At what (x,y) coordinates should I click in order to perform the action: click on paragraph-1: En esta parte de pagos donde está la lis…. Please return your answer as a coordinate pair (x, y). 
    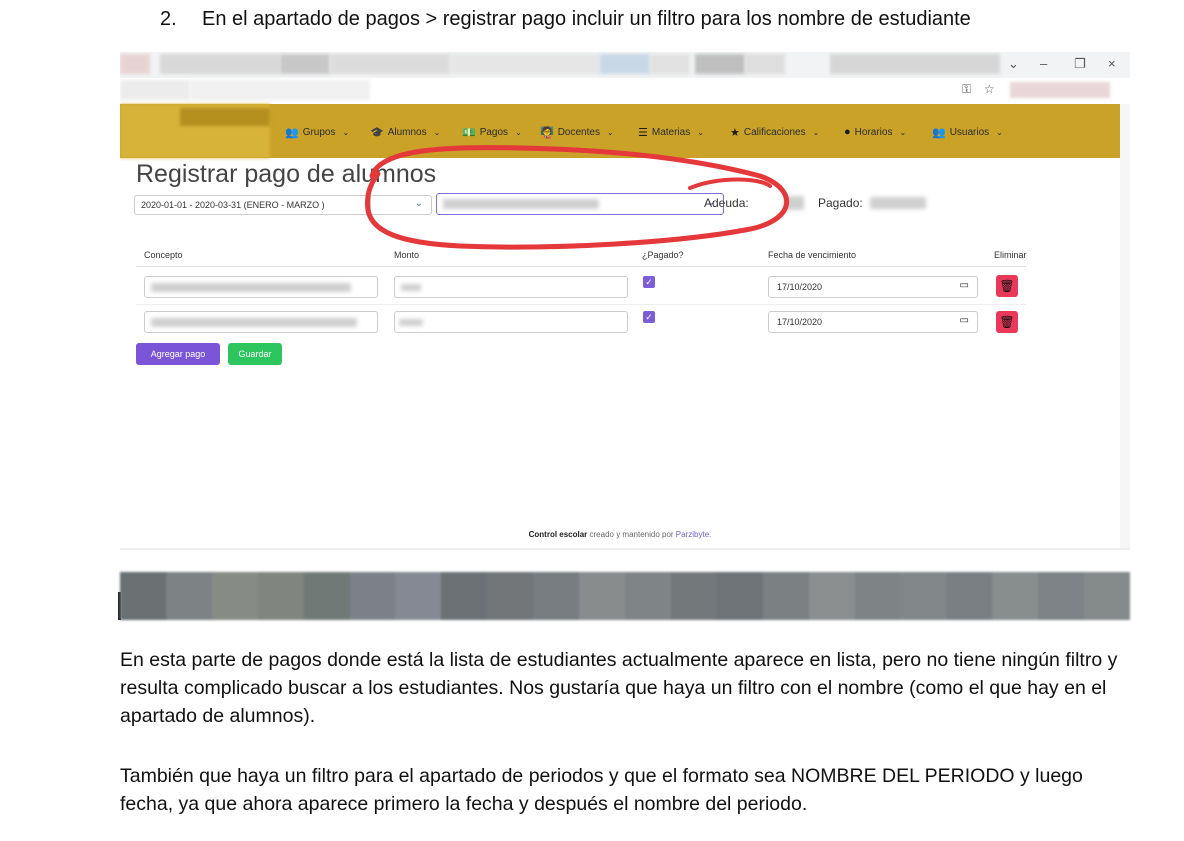
    Looking at the image, I should click on (619, 688).